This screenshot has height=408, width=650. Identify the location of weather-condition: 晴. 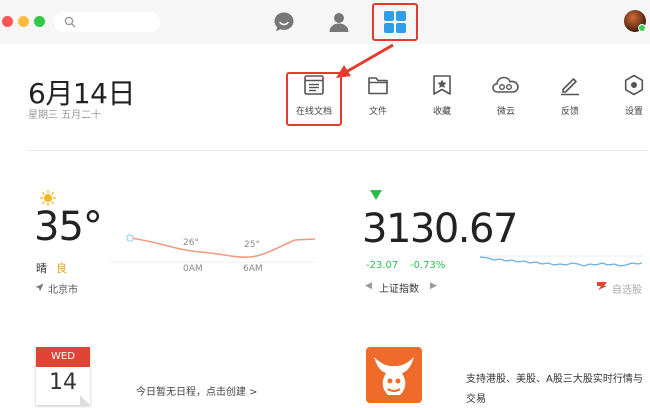
(41, 268).